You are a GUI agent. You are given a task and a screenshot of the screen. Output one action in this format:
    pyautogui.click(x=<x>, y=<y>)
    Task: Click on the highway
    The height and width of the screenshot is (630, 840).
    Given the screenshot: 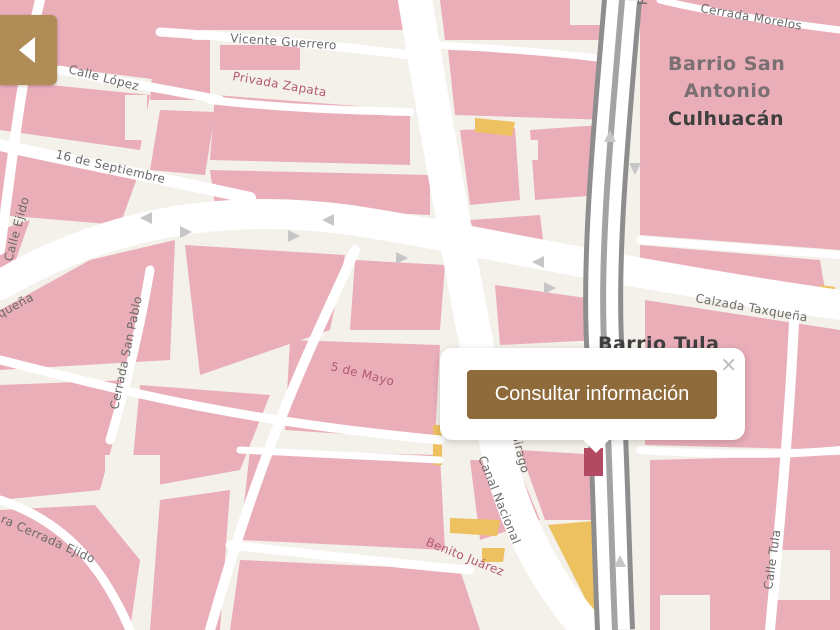 What is the action you would take?
    pyautogui.click(x=612, y=315)
    